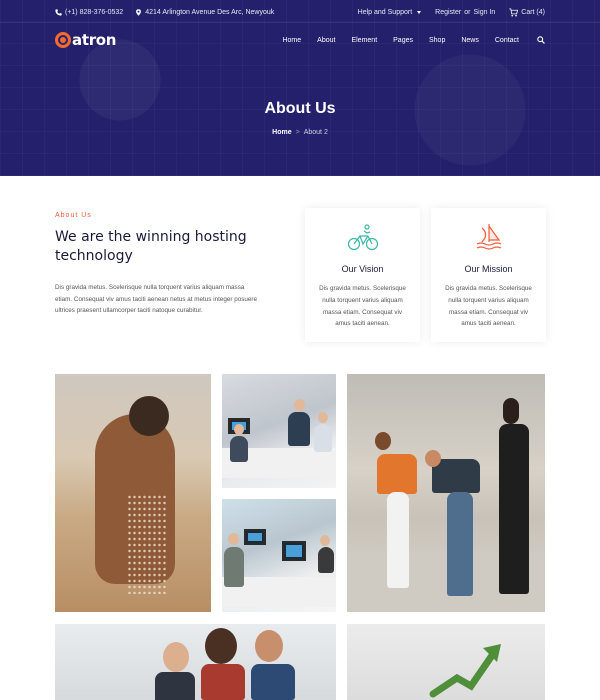 The image size is (600, 700). I want to click on growth-plant-photo, so click(446, 662).